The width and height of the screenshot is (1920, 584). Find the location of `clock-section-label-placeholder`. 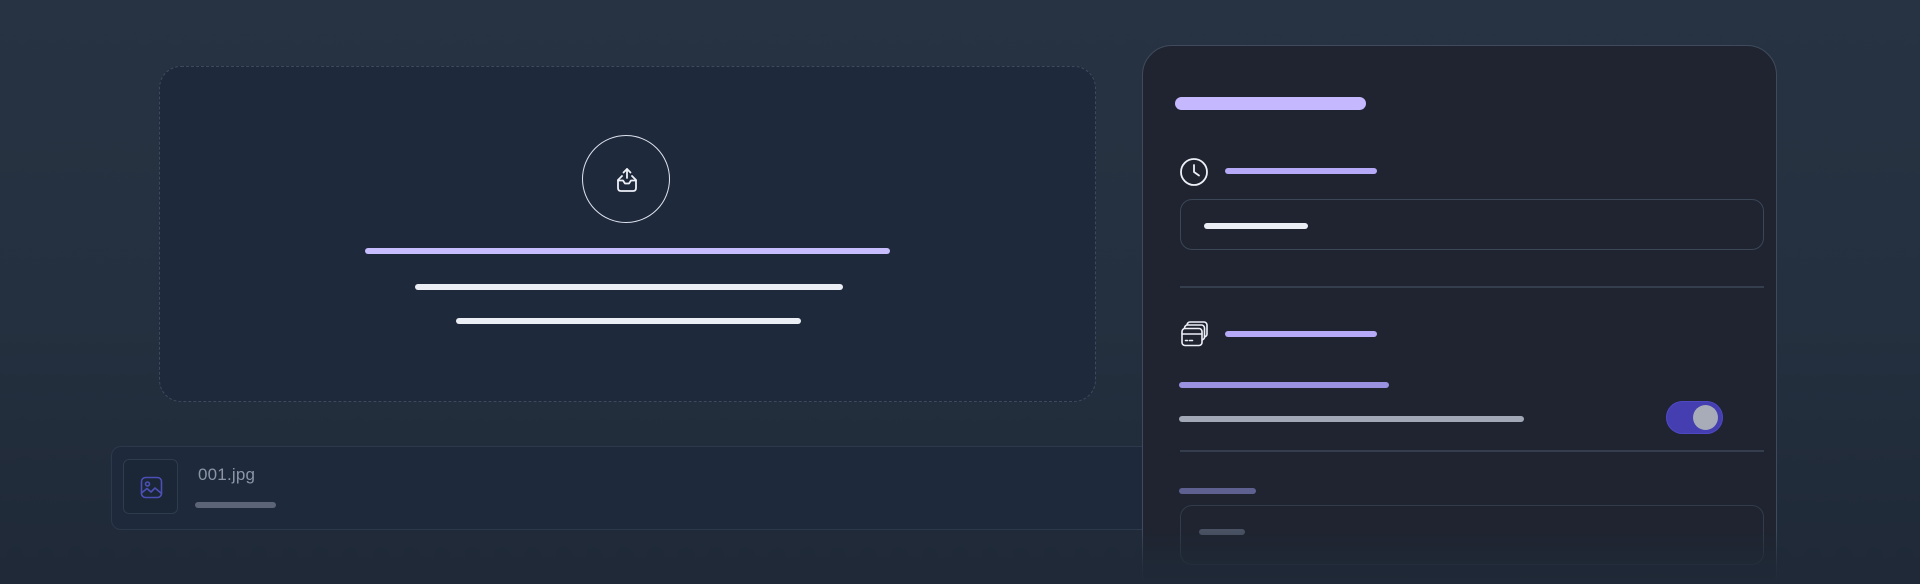

clock-section-label-placeholder is located at coordinates (1301, 171).